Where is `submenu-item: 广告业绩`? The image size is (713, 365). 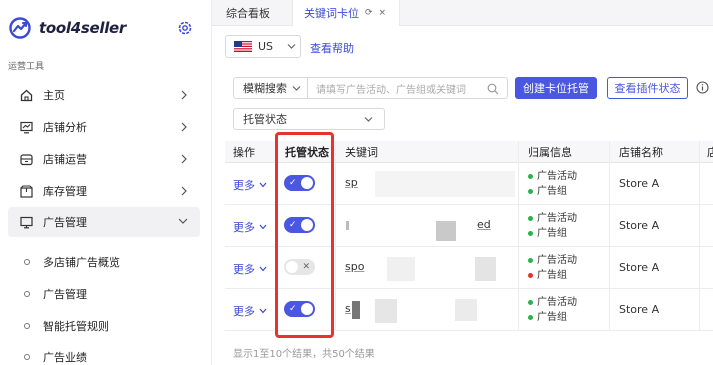
submenu-item: 广告业绩 is located at coordinates (55, 357).